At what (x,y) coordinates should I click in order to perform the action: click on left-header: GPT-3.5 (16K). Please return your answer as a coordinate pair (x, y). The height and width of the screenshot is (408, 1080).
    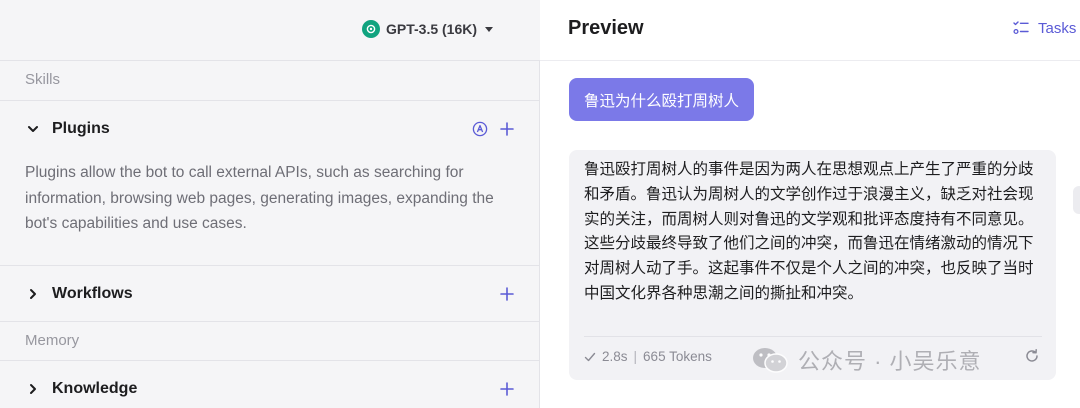
    Looking at the image, I should click on (270, 30).